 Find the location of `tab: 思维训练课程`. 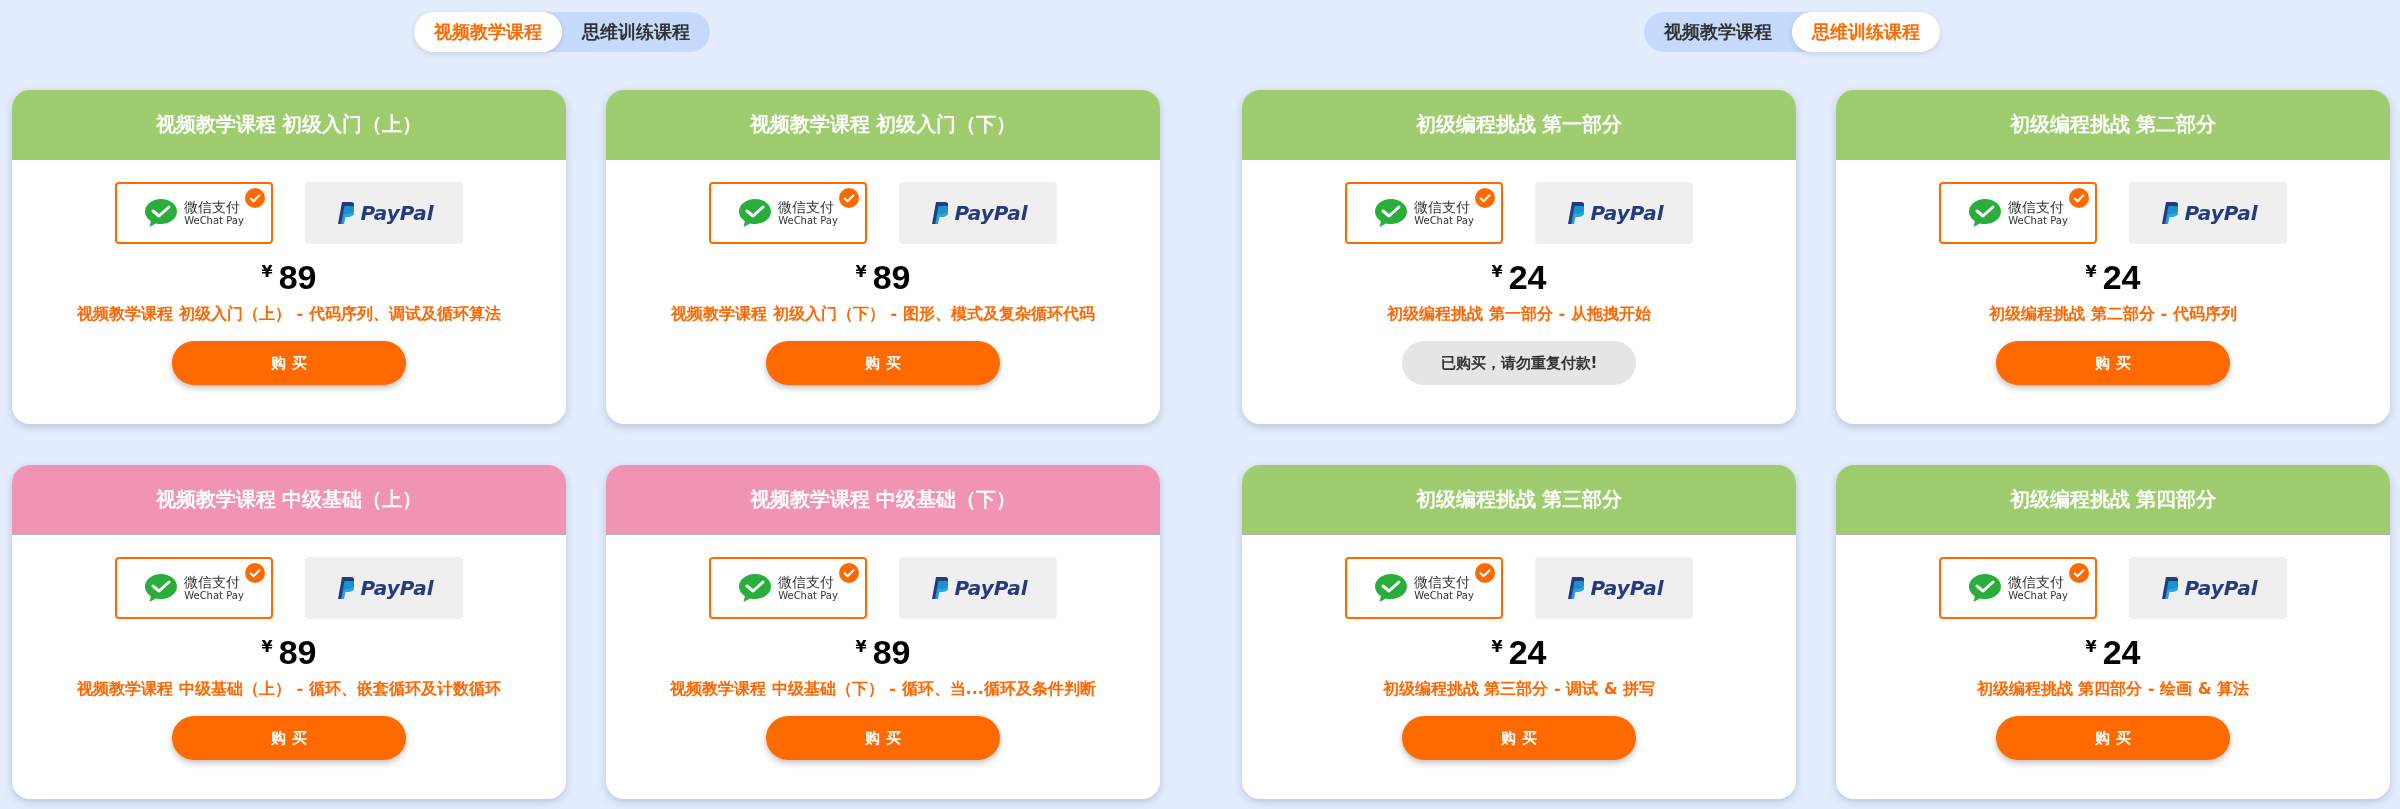

tab: 思维训练课程 is located at coordinates (636, 32).